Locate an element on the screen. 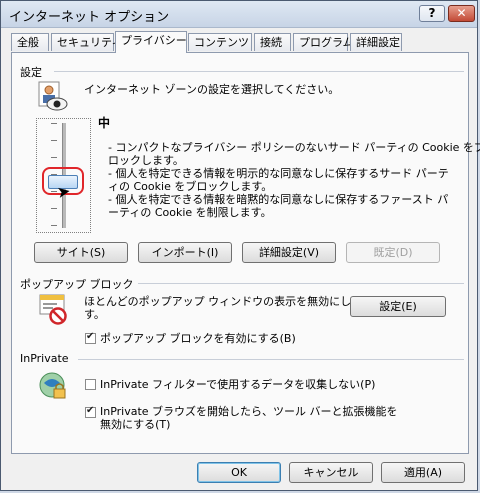 The width and height of the screenshot is (480, 493). popup-description-line2: す。 is located at coordinates (94, 314).